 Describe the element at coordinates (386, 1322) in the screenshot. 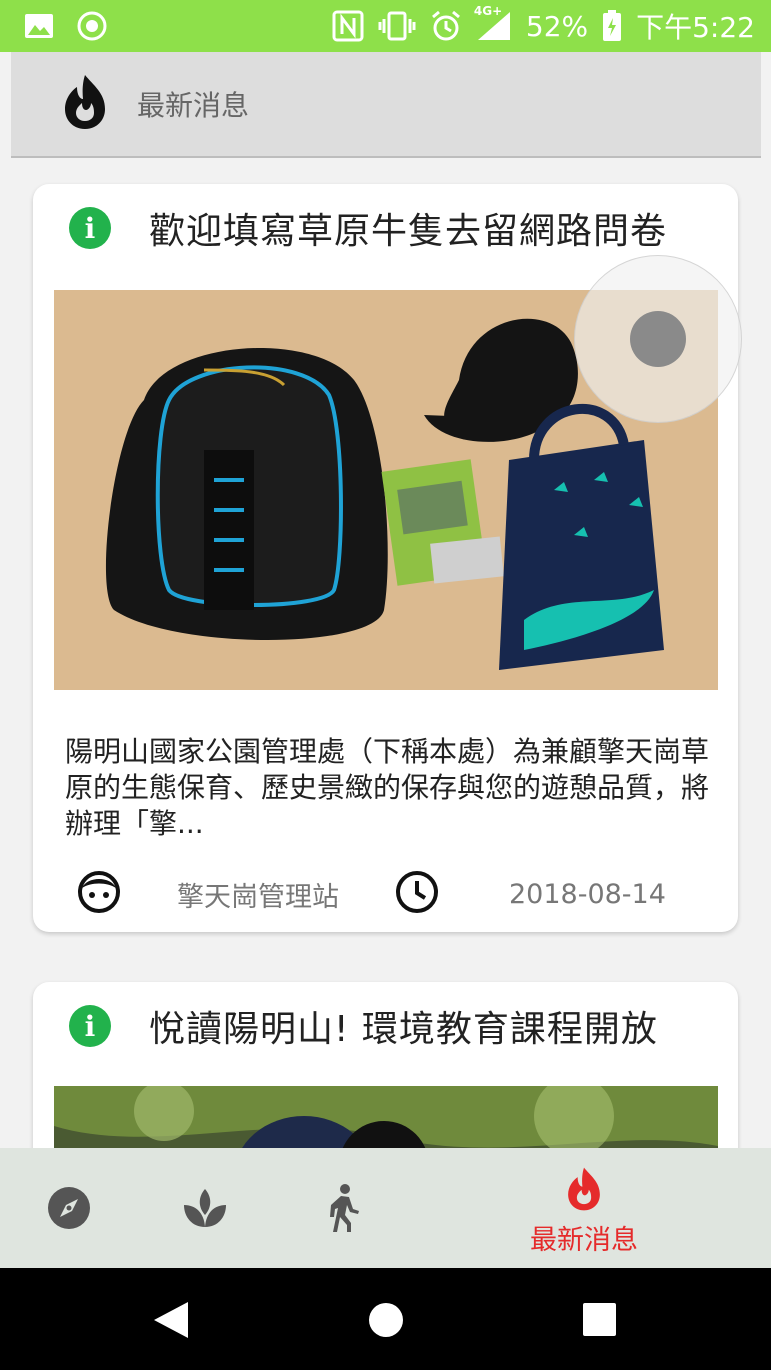

I see `home-button` at that location.